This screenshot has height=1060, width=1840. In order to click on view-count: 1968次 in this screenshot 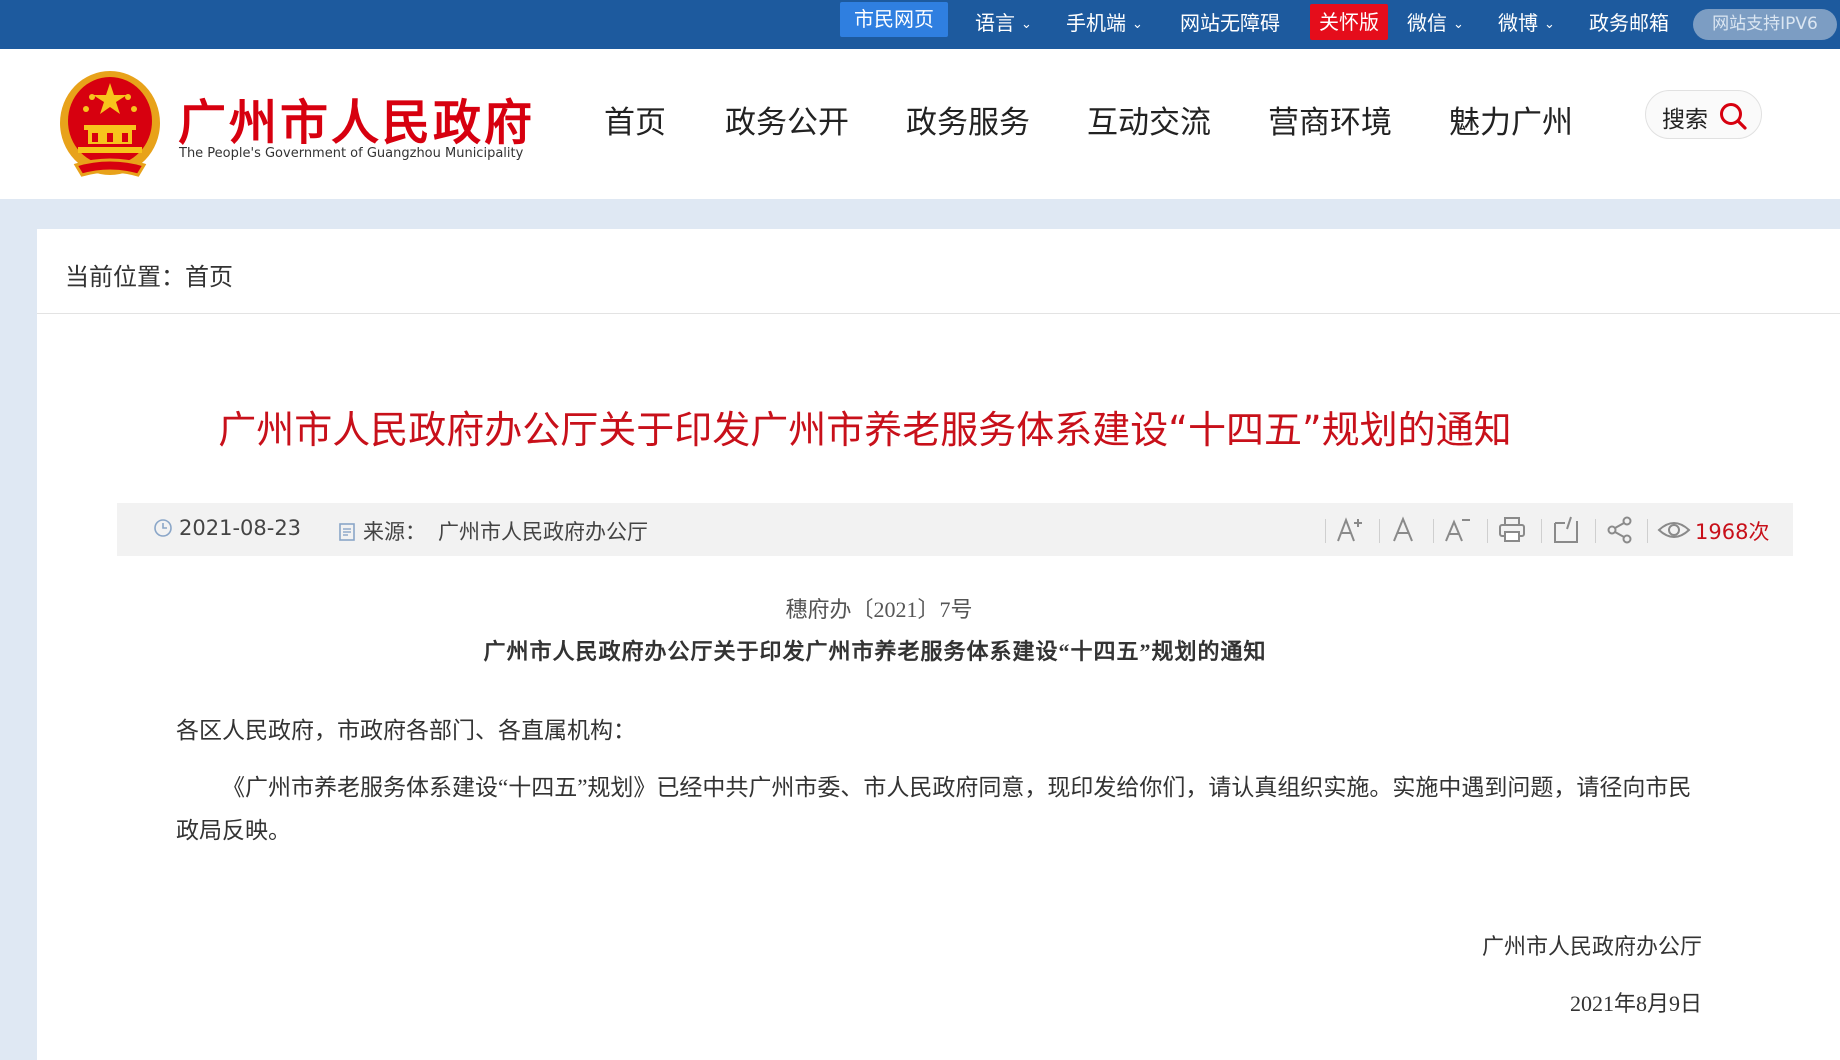, I will do `click(1732, 532)`.